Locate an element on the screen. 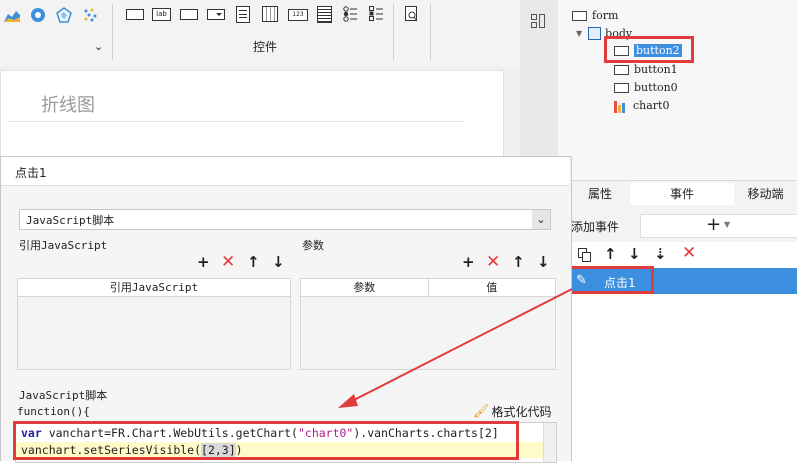 The height and width of the screenshot is (463, 797). search-icon is located at coordinates (412, 14).